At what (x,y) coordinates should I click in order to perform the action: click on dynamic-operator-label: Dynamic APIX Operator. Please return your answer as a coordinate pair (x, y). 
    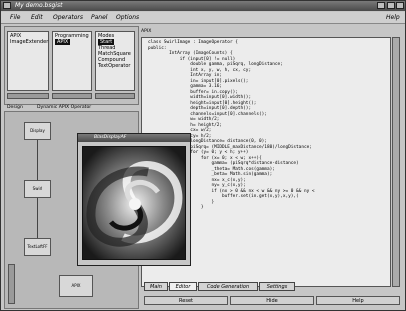
    Looking at the image, I should click on (64, 107).